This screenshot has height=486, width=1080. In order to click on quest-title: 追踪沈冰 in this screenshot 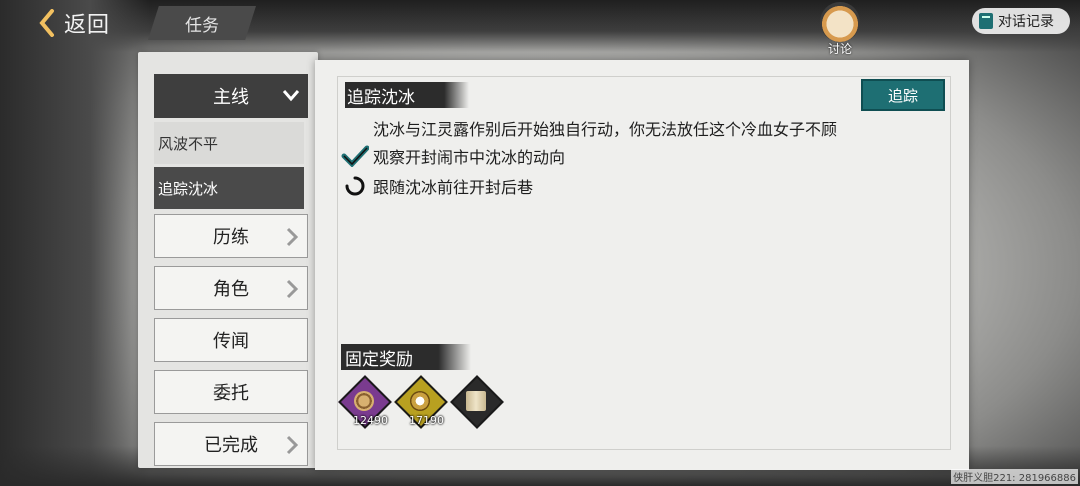, I will do `click(407, 95)`.